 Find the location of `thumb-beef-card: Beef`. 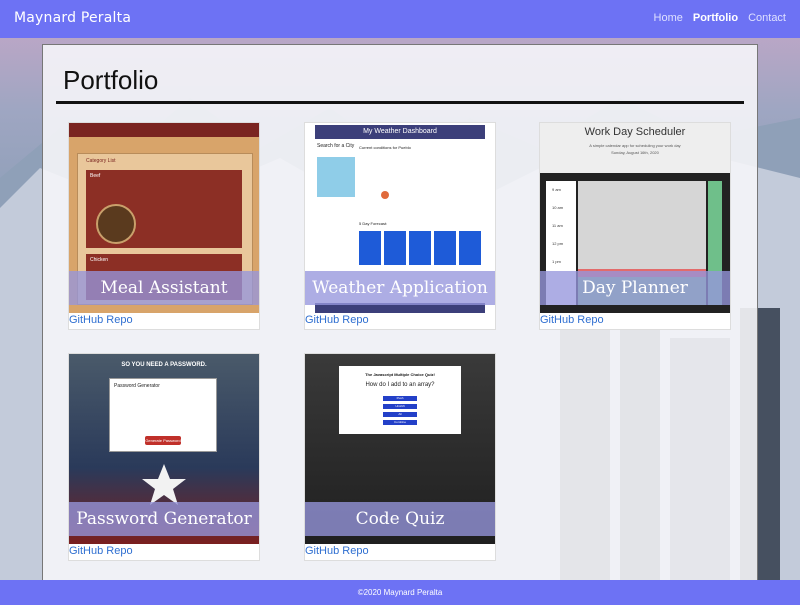

thumb-beef-card: Beef is located at coordinates (164, 209).